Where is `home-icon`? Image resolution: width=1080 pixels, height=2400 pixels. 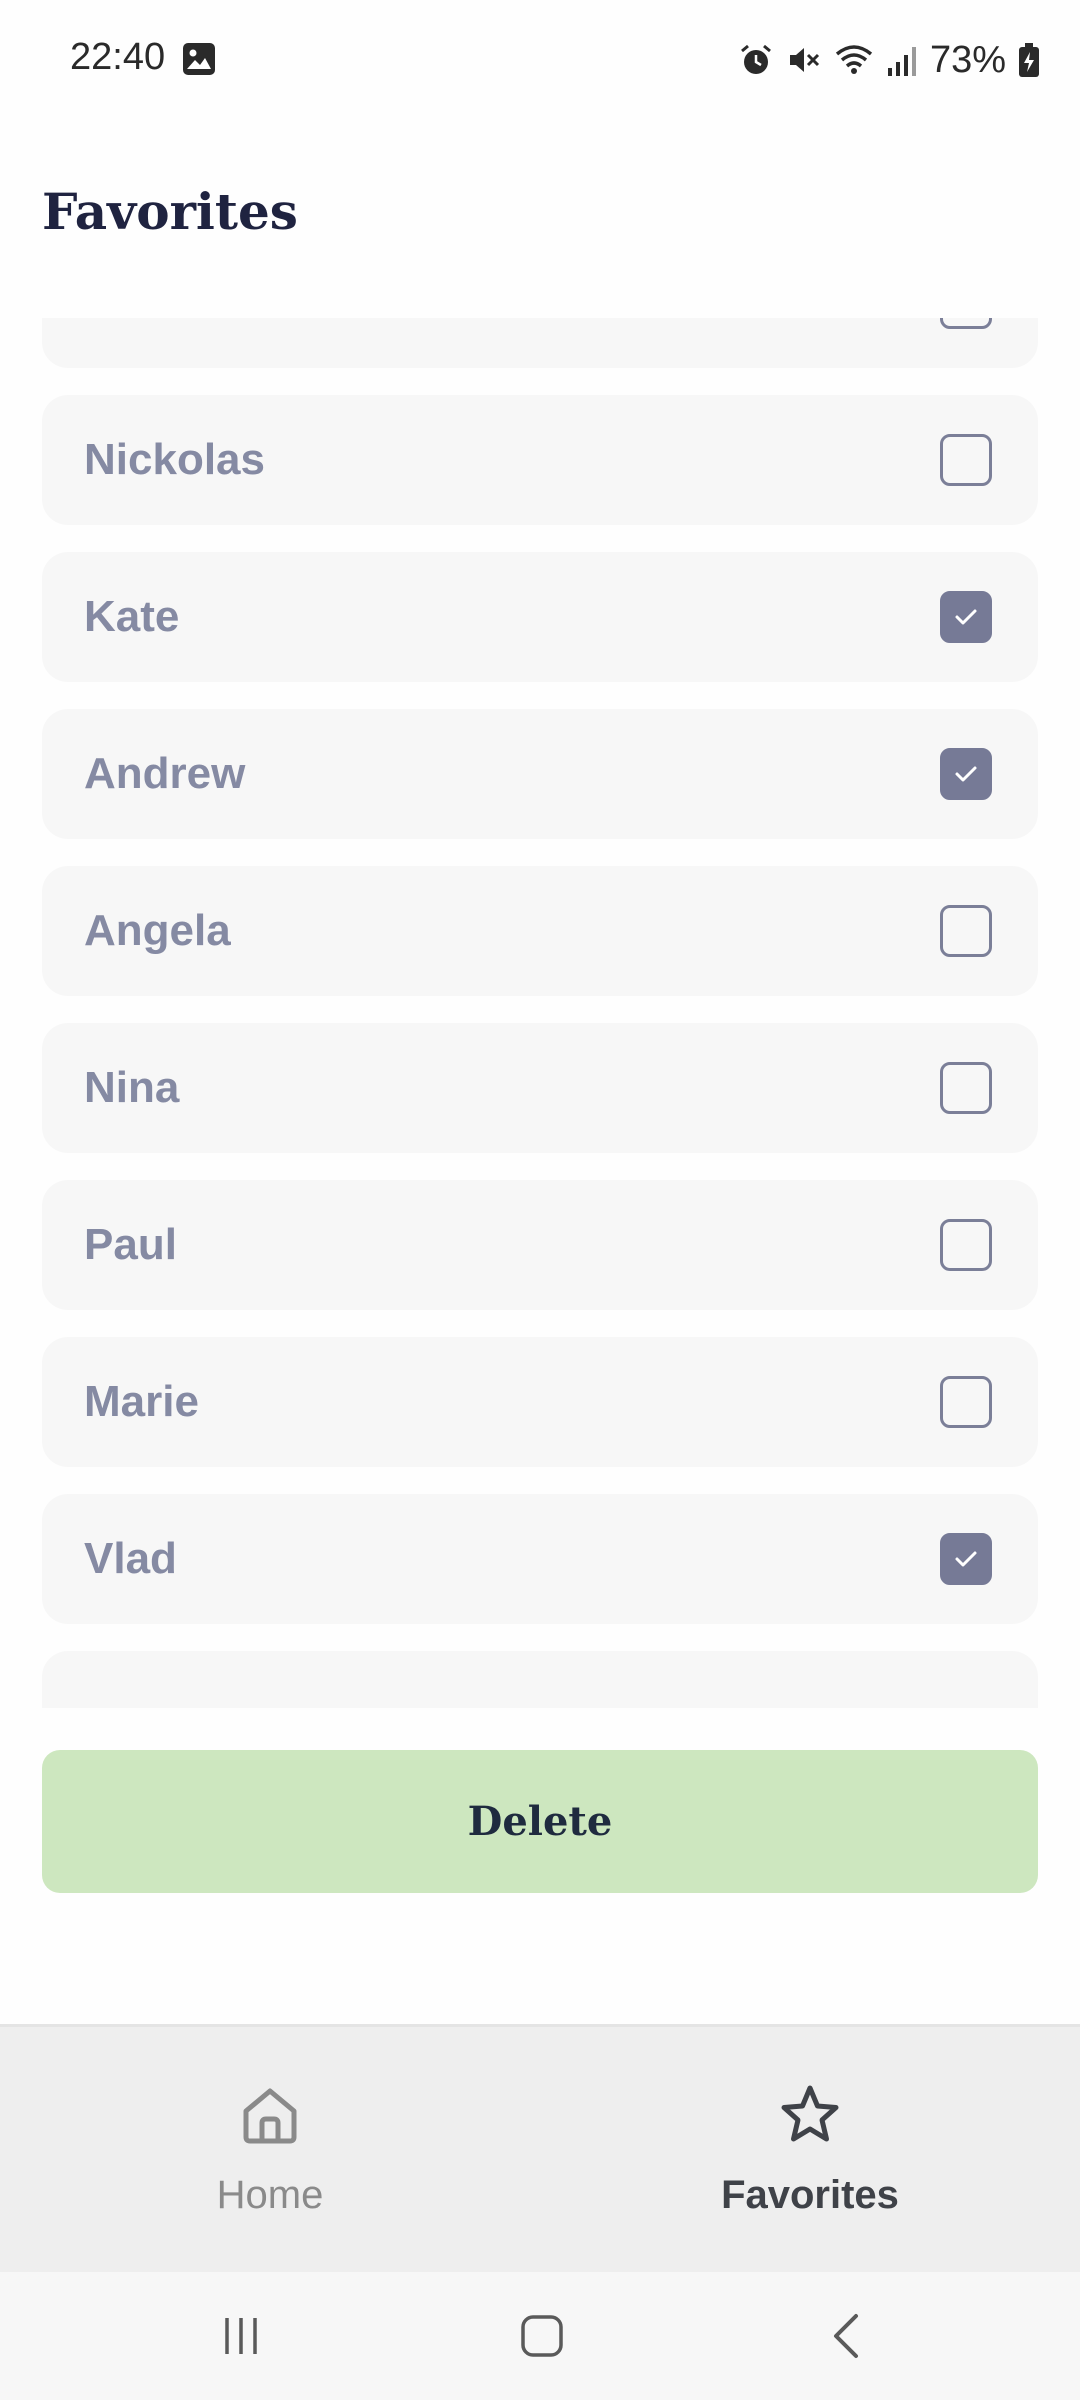 home-icon is located at coordinates (270, 2117).